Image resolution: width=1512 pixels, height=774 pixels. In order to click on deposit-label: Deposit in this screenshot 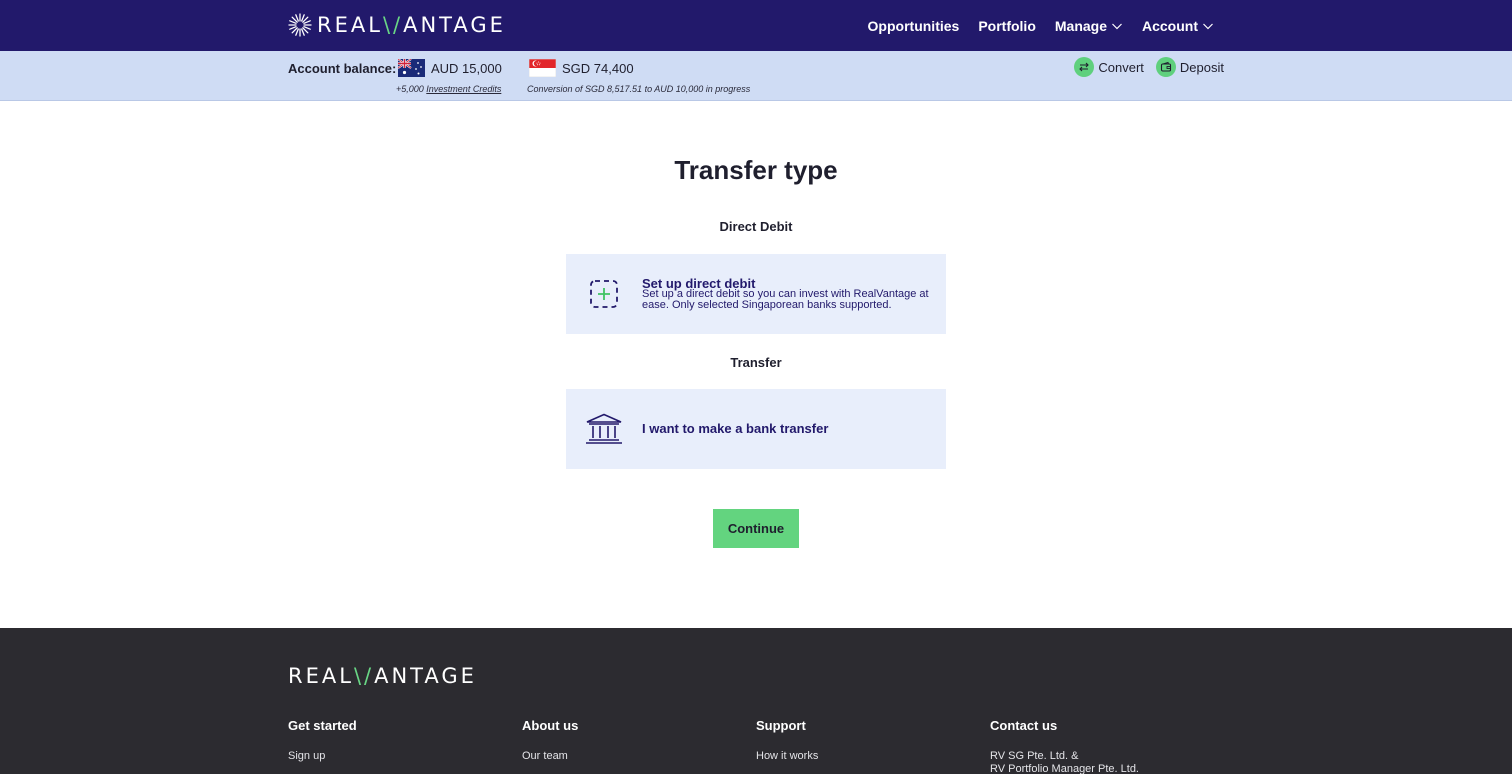, I will do `click(1201, 67)`.